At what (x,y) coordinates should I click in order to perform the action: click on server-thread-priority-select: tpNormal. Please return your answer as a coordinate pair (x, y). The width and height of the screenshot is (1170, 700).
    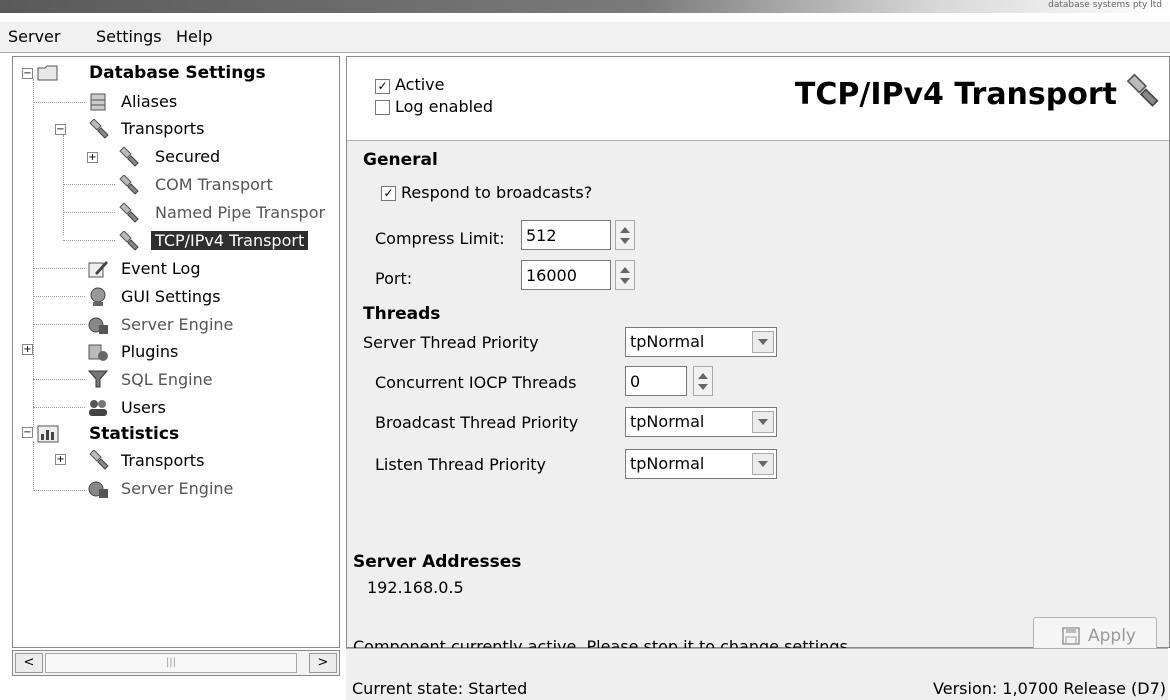
    Looking at the image, I should click on (701, 342).